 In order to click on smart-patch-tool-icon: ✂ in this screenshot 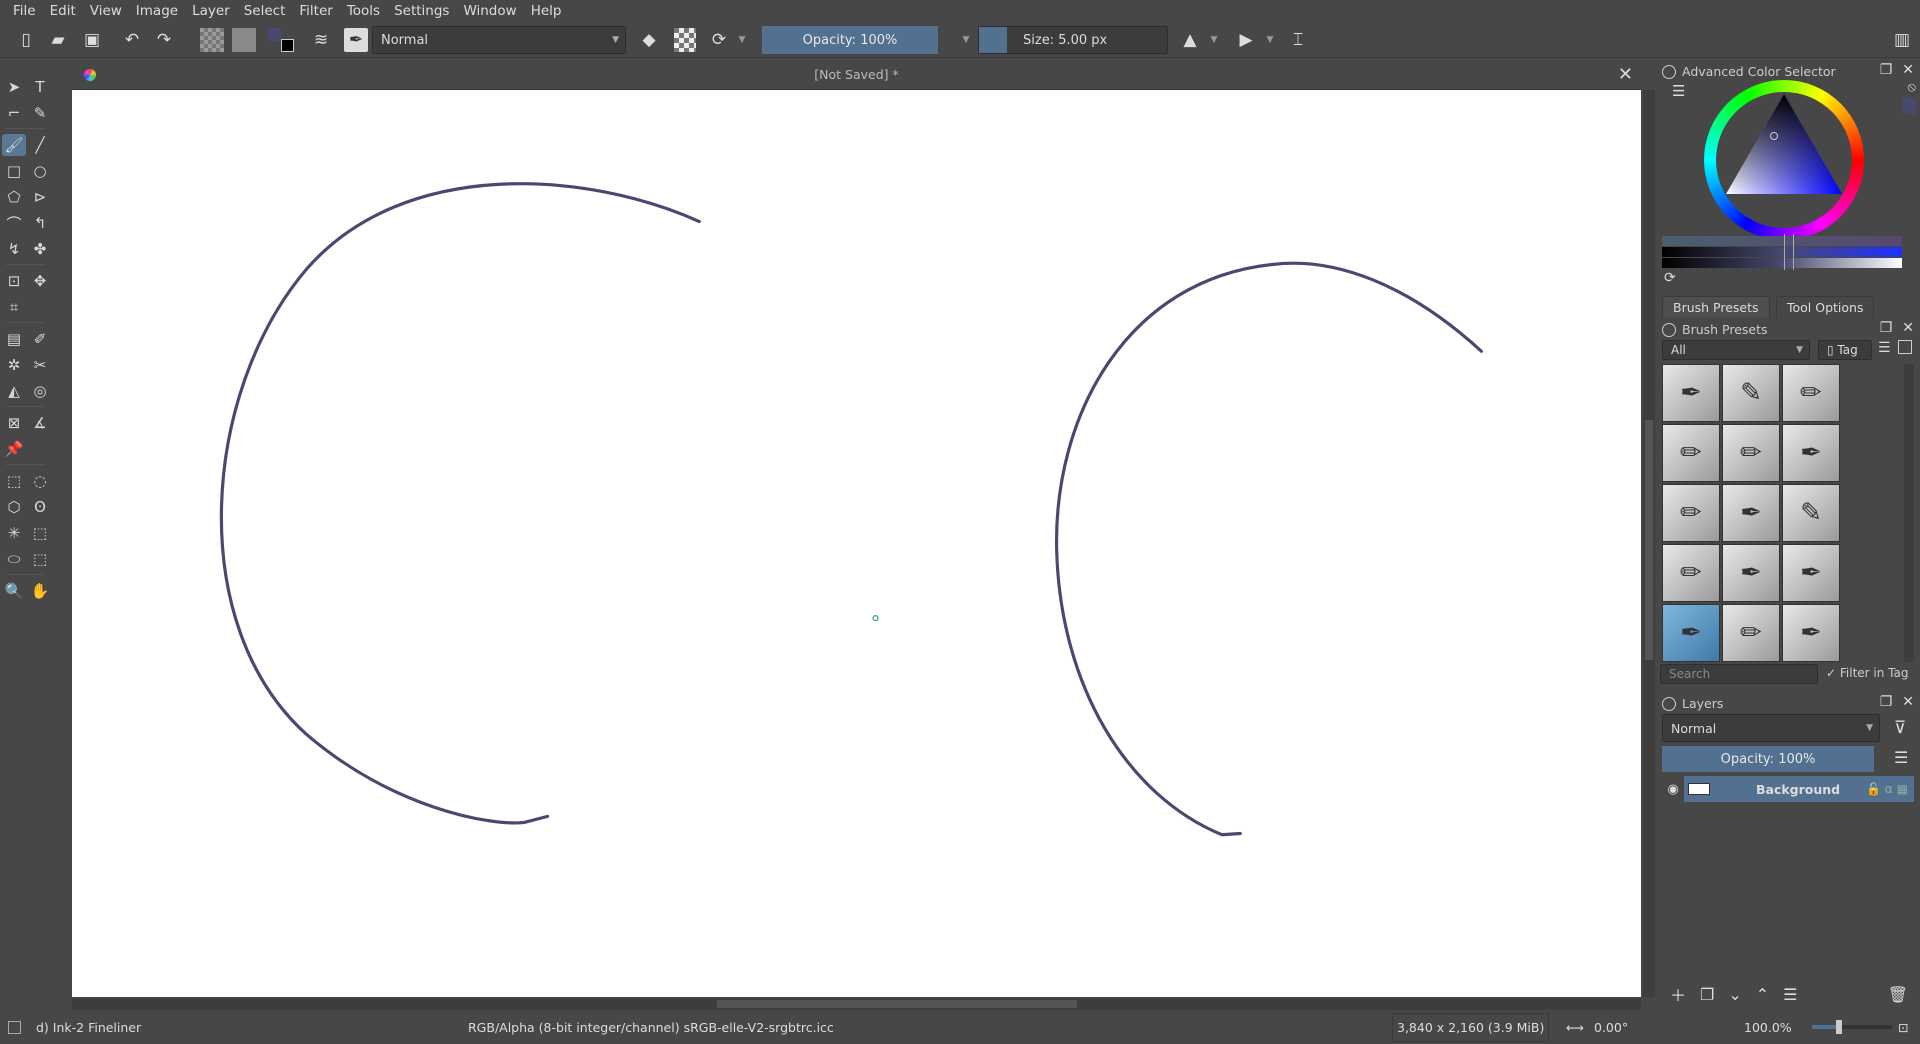, I will do `click(40, 365)`.